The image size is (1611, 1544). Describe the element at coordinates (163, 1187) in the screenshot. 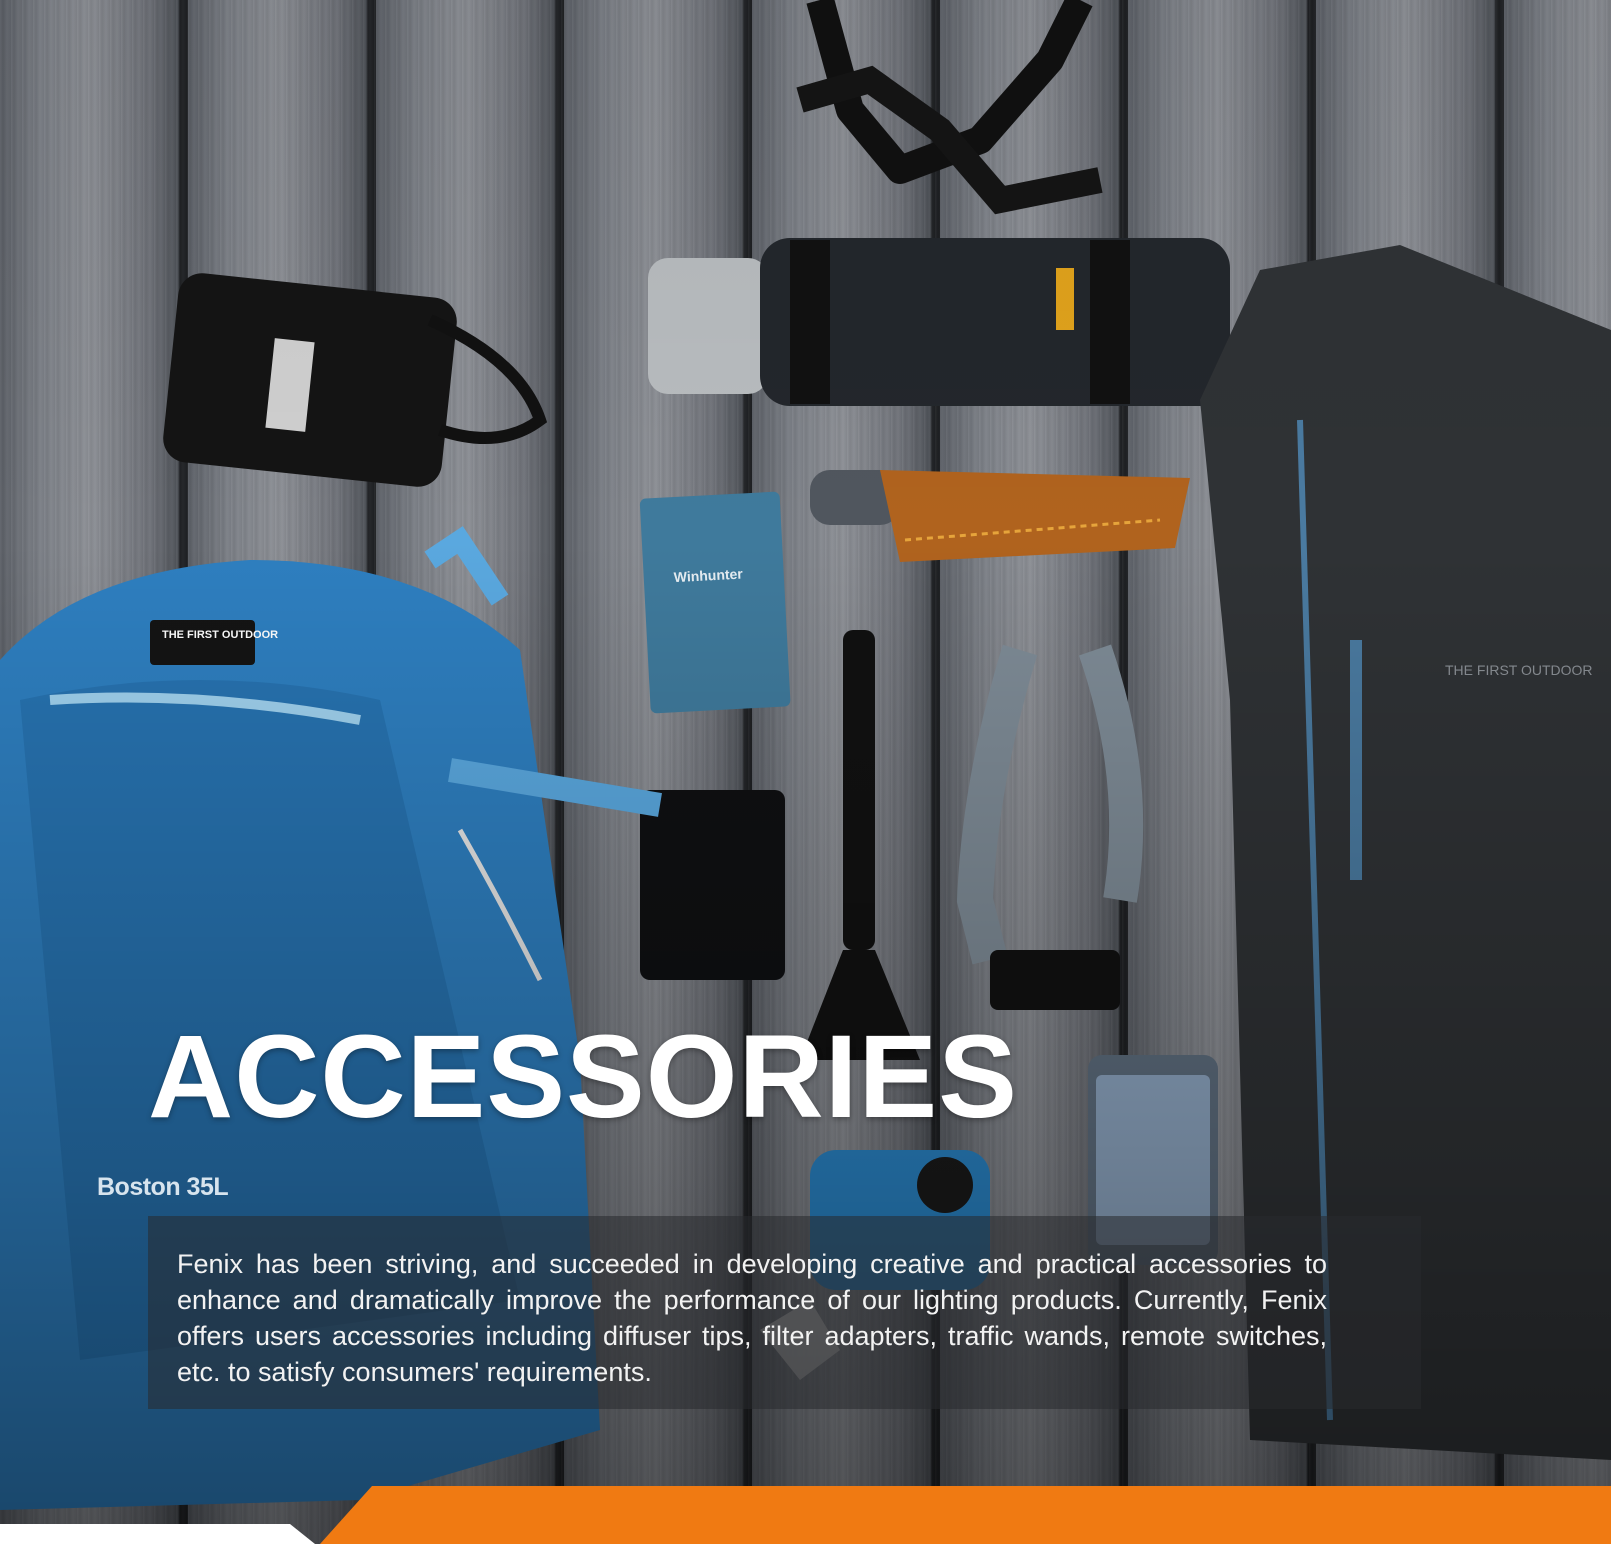

I see `backpack-label: Boston 35L` at that location.